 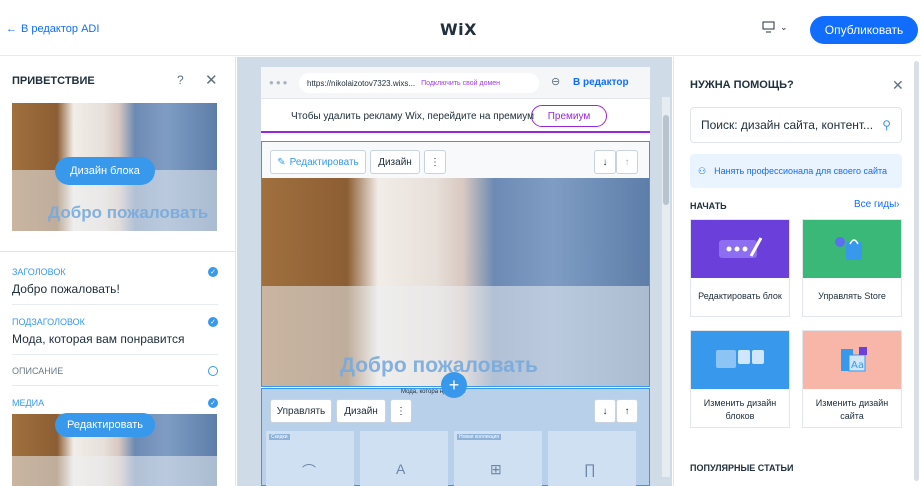 I want to click on publish-button: Опубликовать, so click(x=864, y=30).